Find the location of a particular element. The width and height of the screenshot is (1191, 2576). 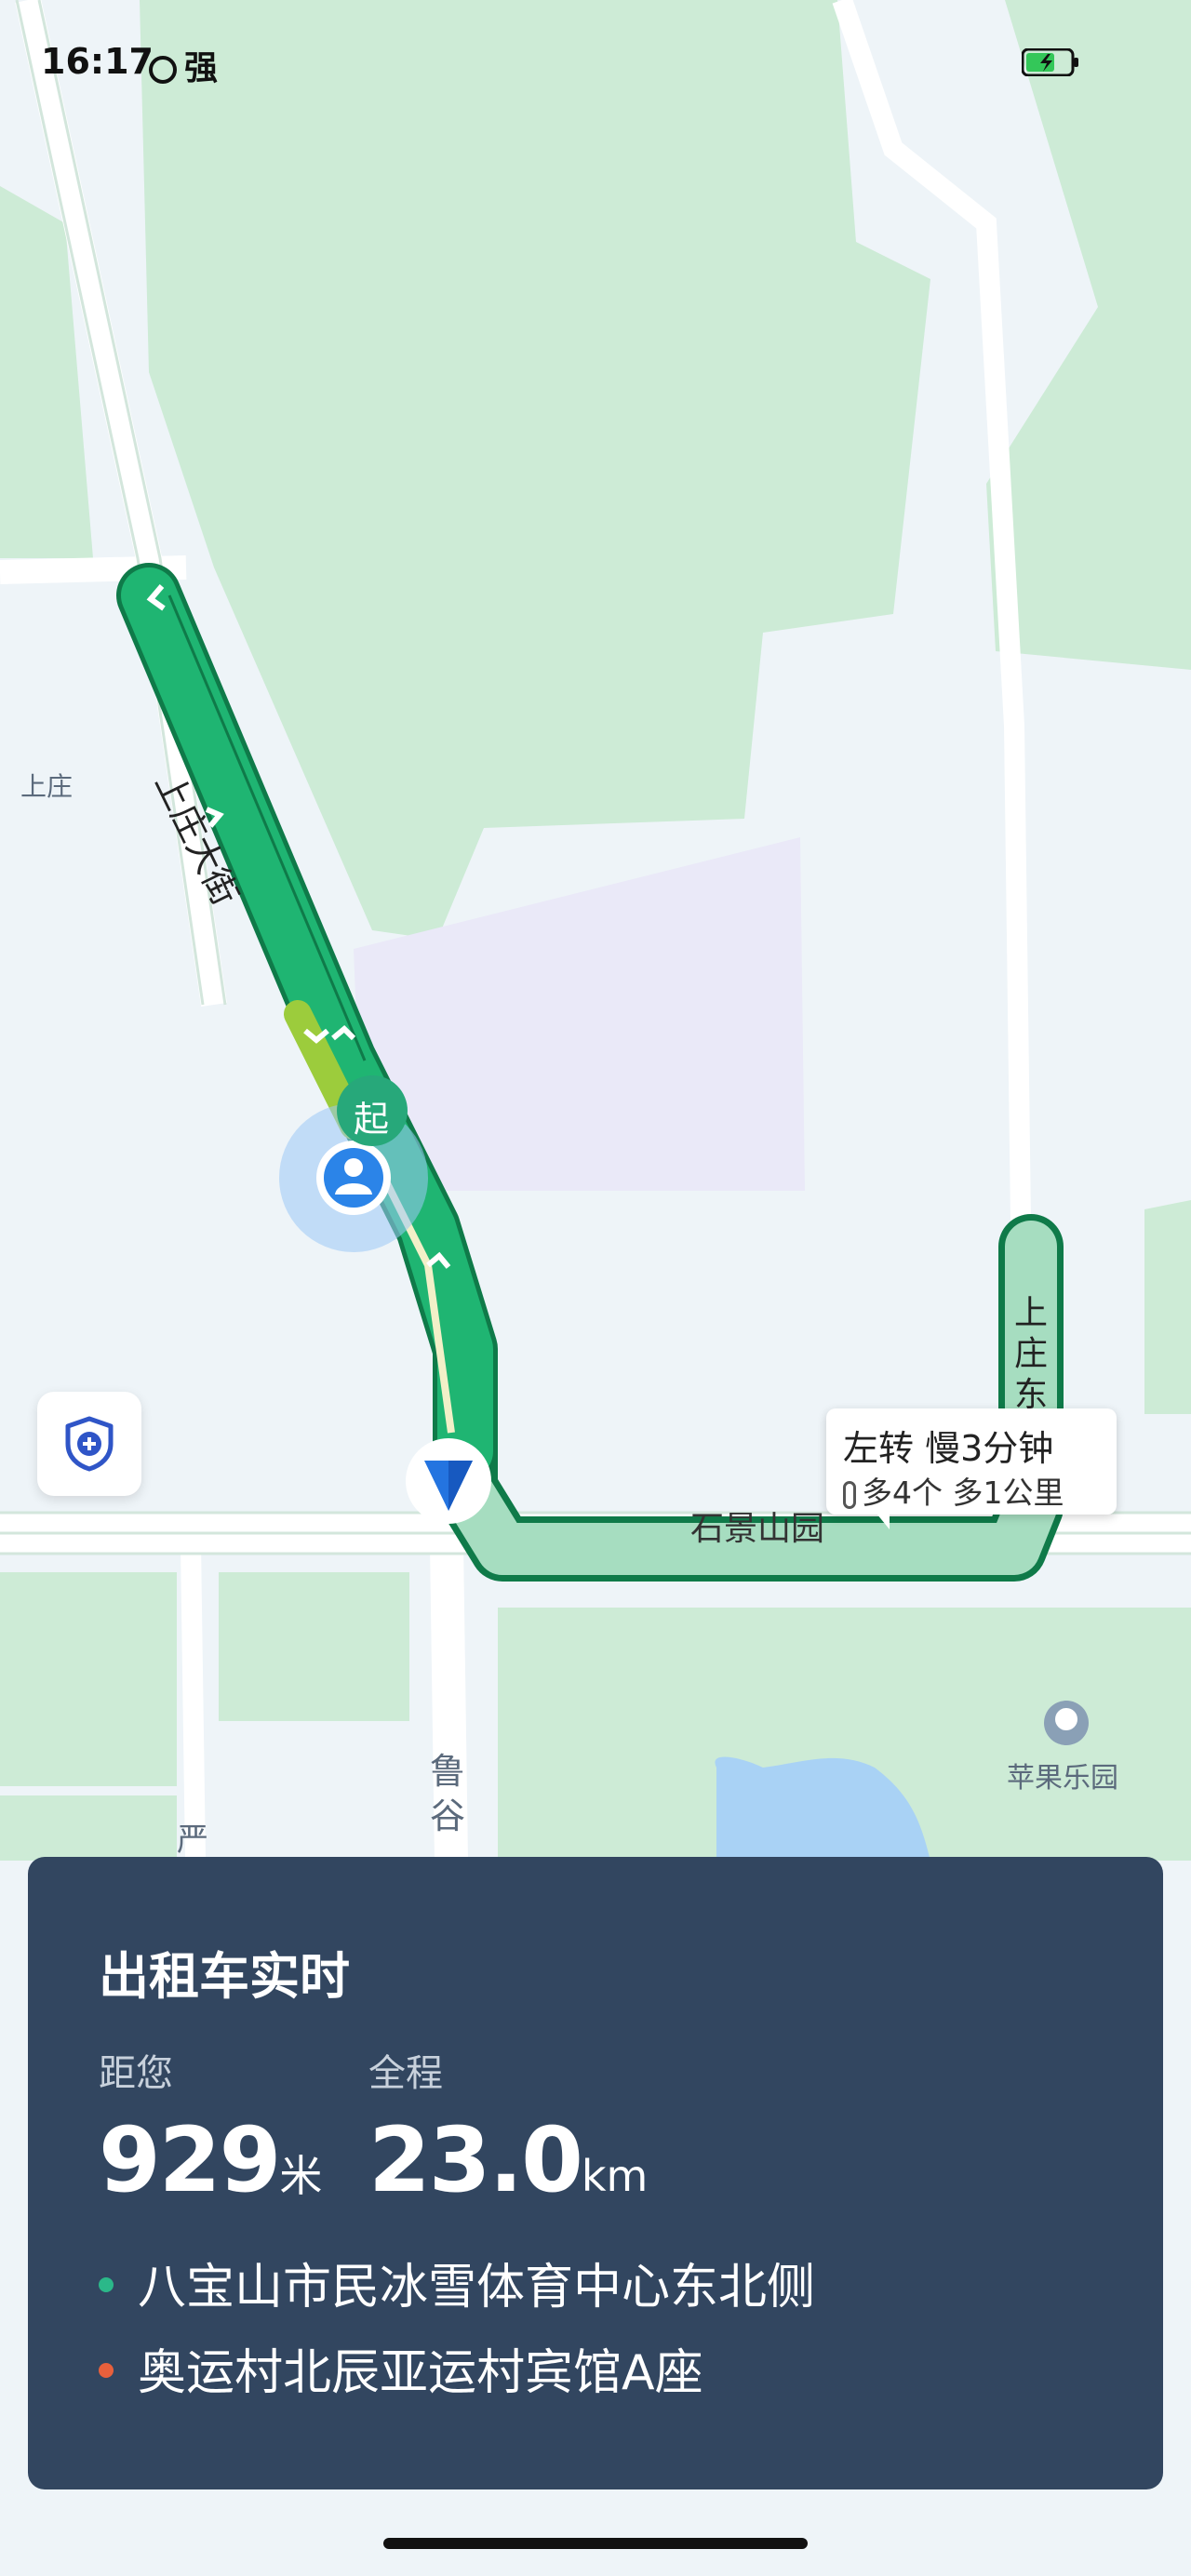

status-signal: 强 is located at coordinates (183, 65).